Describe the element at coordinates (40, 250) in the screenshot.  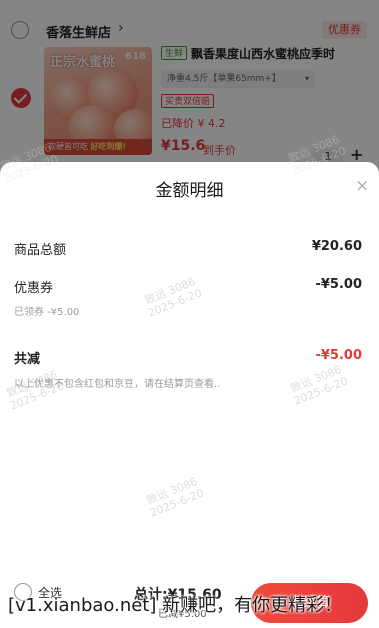
I see `goods-total-label: 商品总额` at that location.